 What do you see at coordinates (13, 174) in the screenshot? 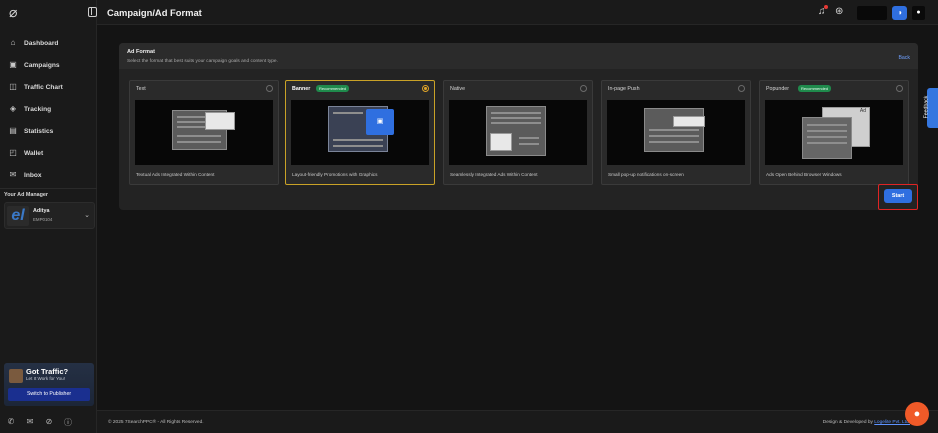
I see `inbox-icon: ✉` at bounding box center [13, 174].